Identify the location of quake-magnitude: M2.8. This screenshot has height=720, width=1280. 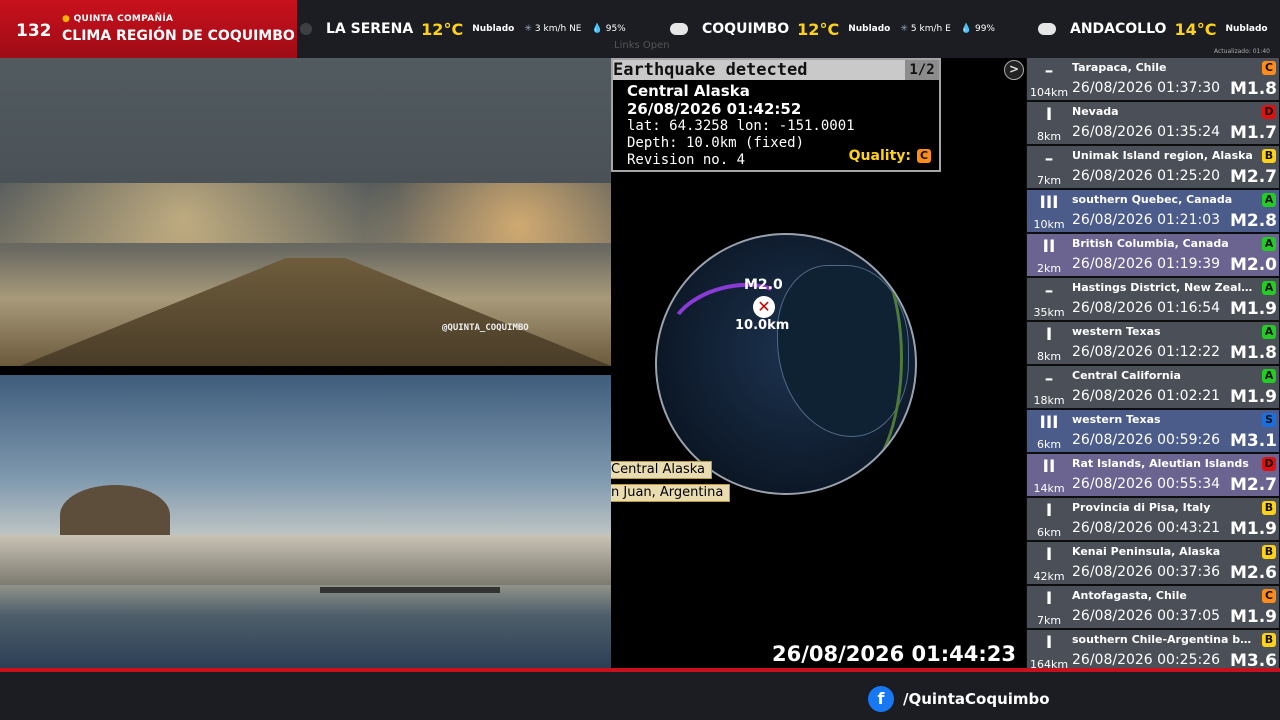
(1253, 221).